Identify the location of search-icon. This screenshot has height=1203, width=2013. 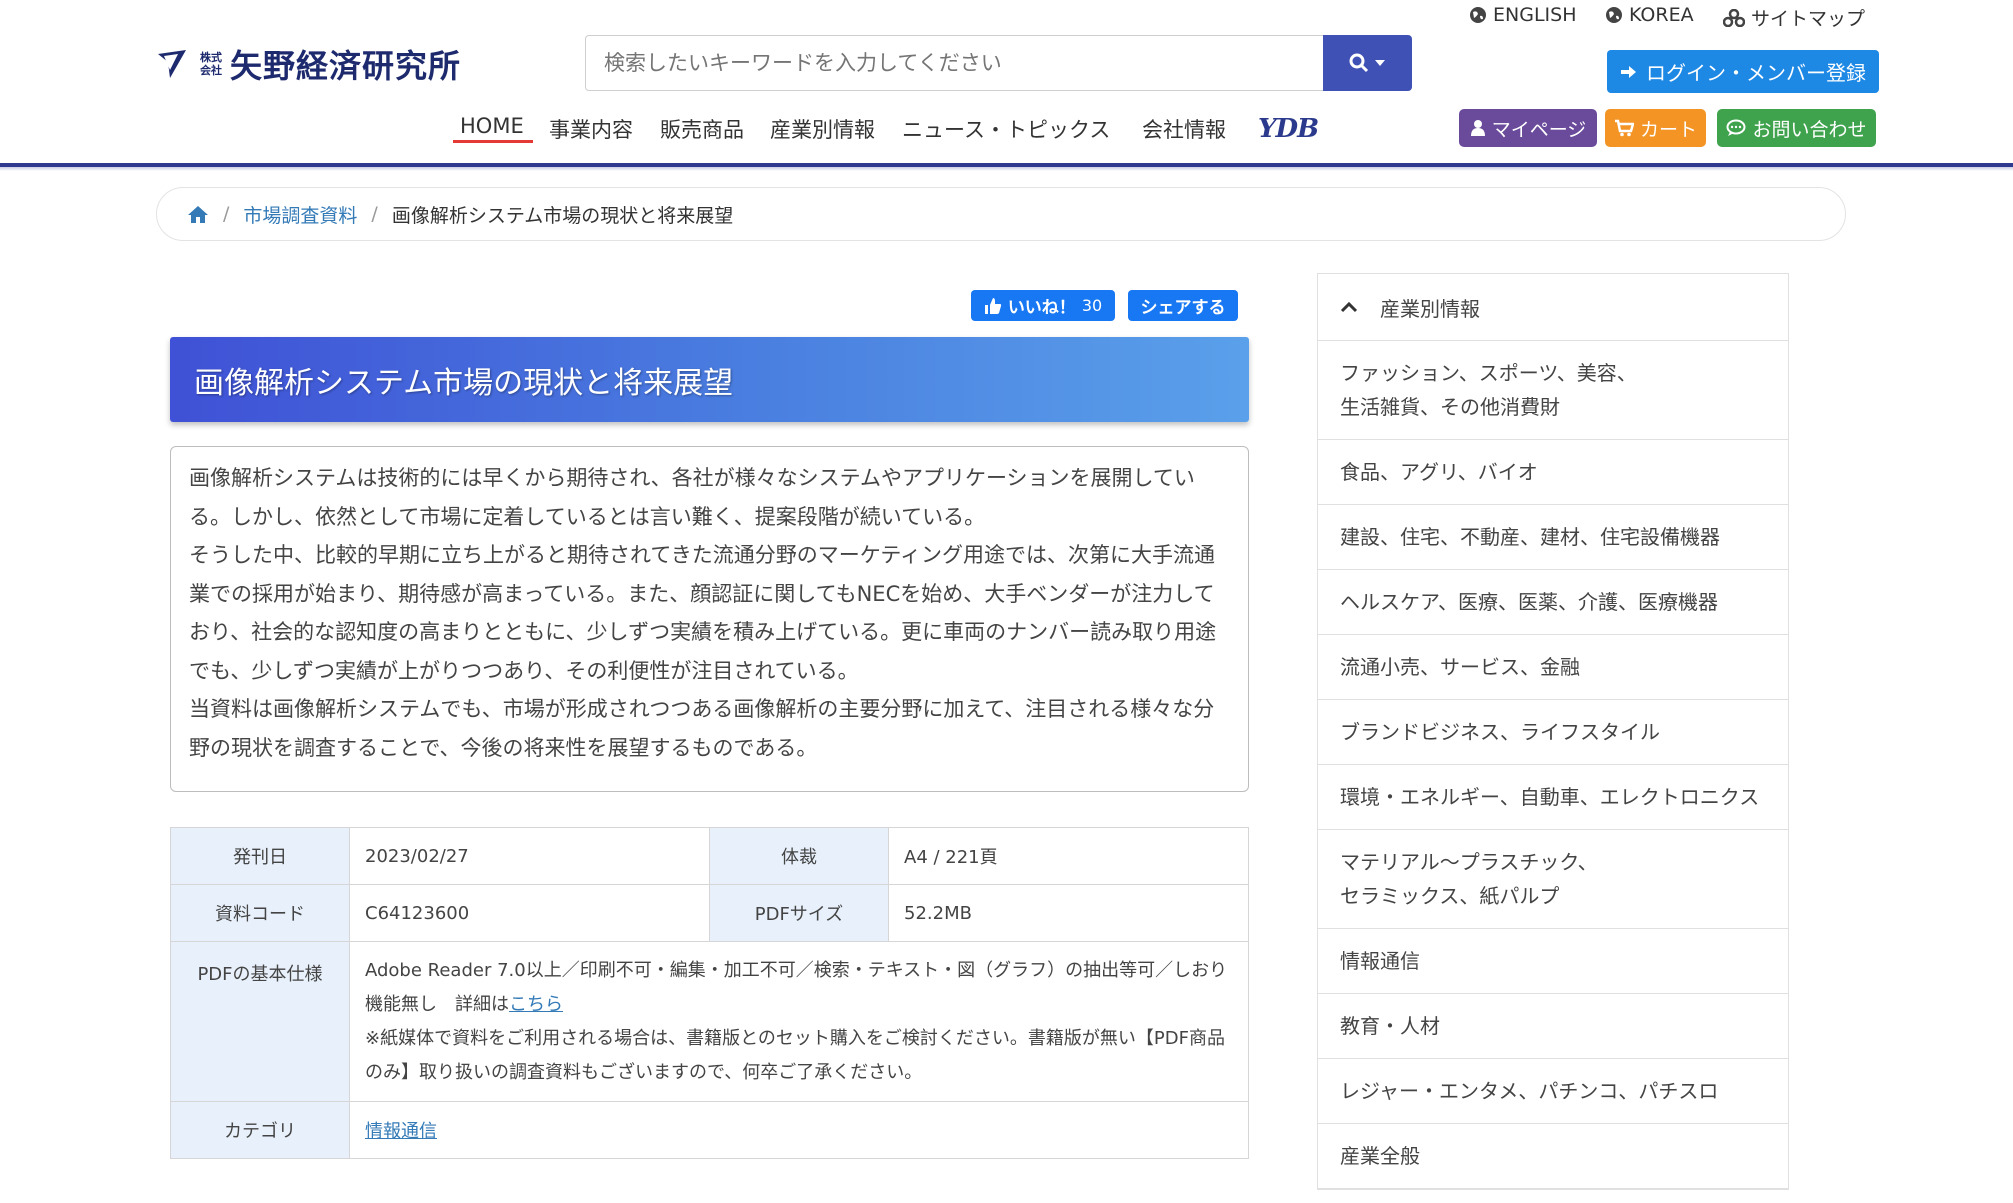
(1359, 63).